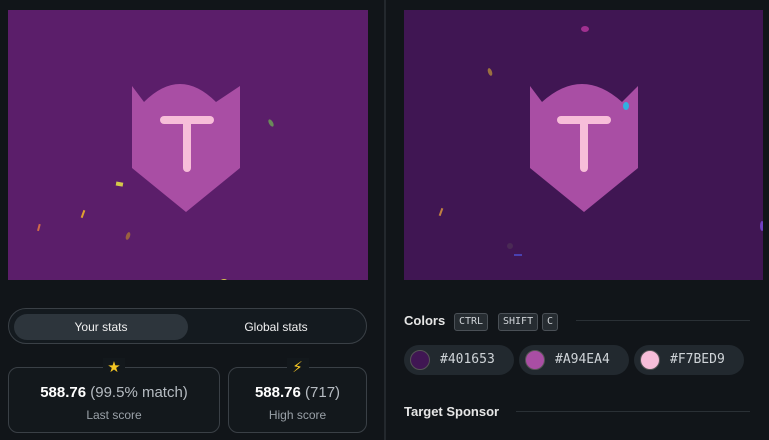  I want to click on star-icon: ★, so click(114, 368).